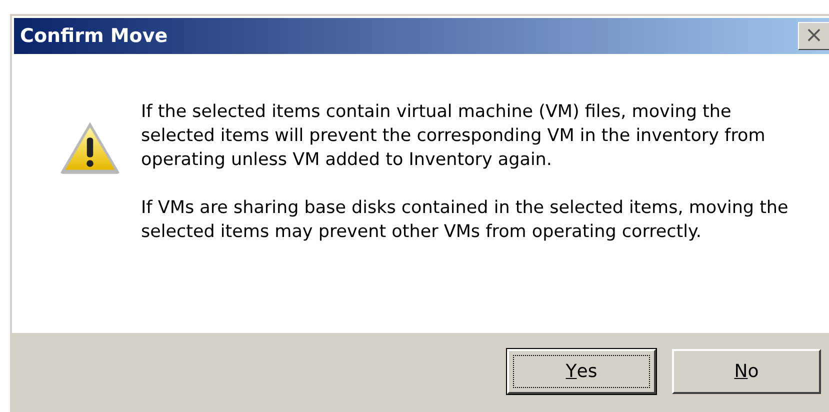 The image size is (829, 412). I want to click on close-button: ×, so click(813, 36).